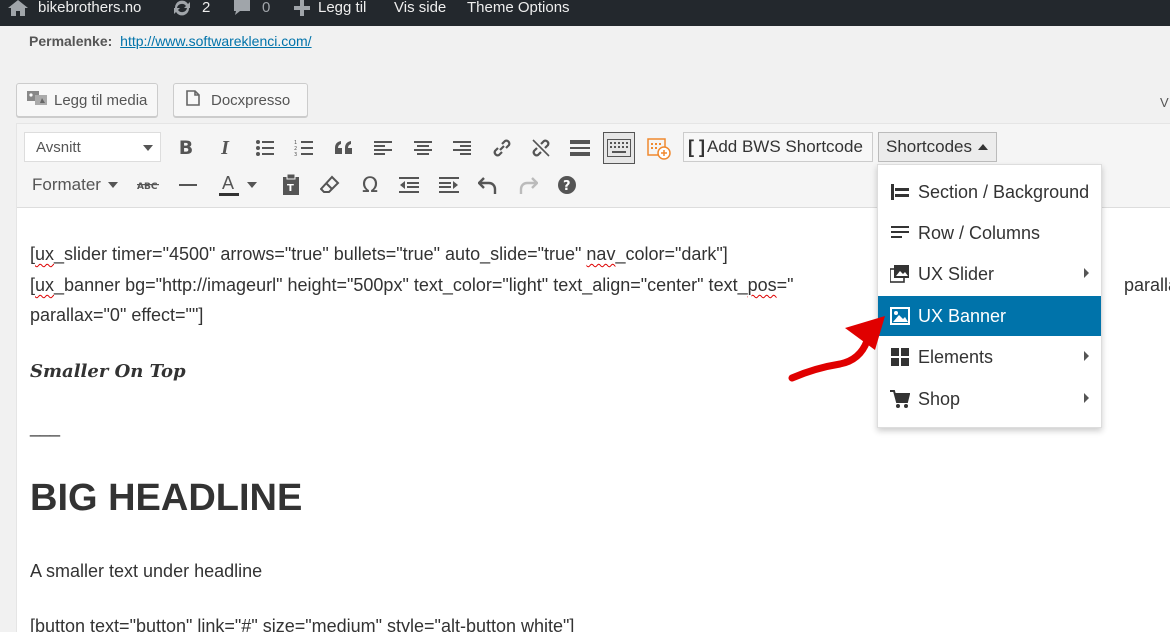  I want to click on home-icon, so click(18, 8).